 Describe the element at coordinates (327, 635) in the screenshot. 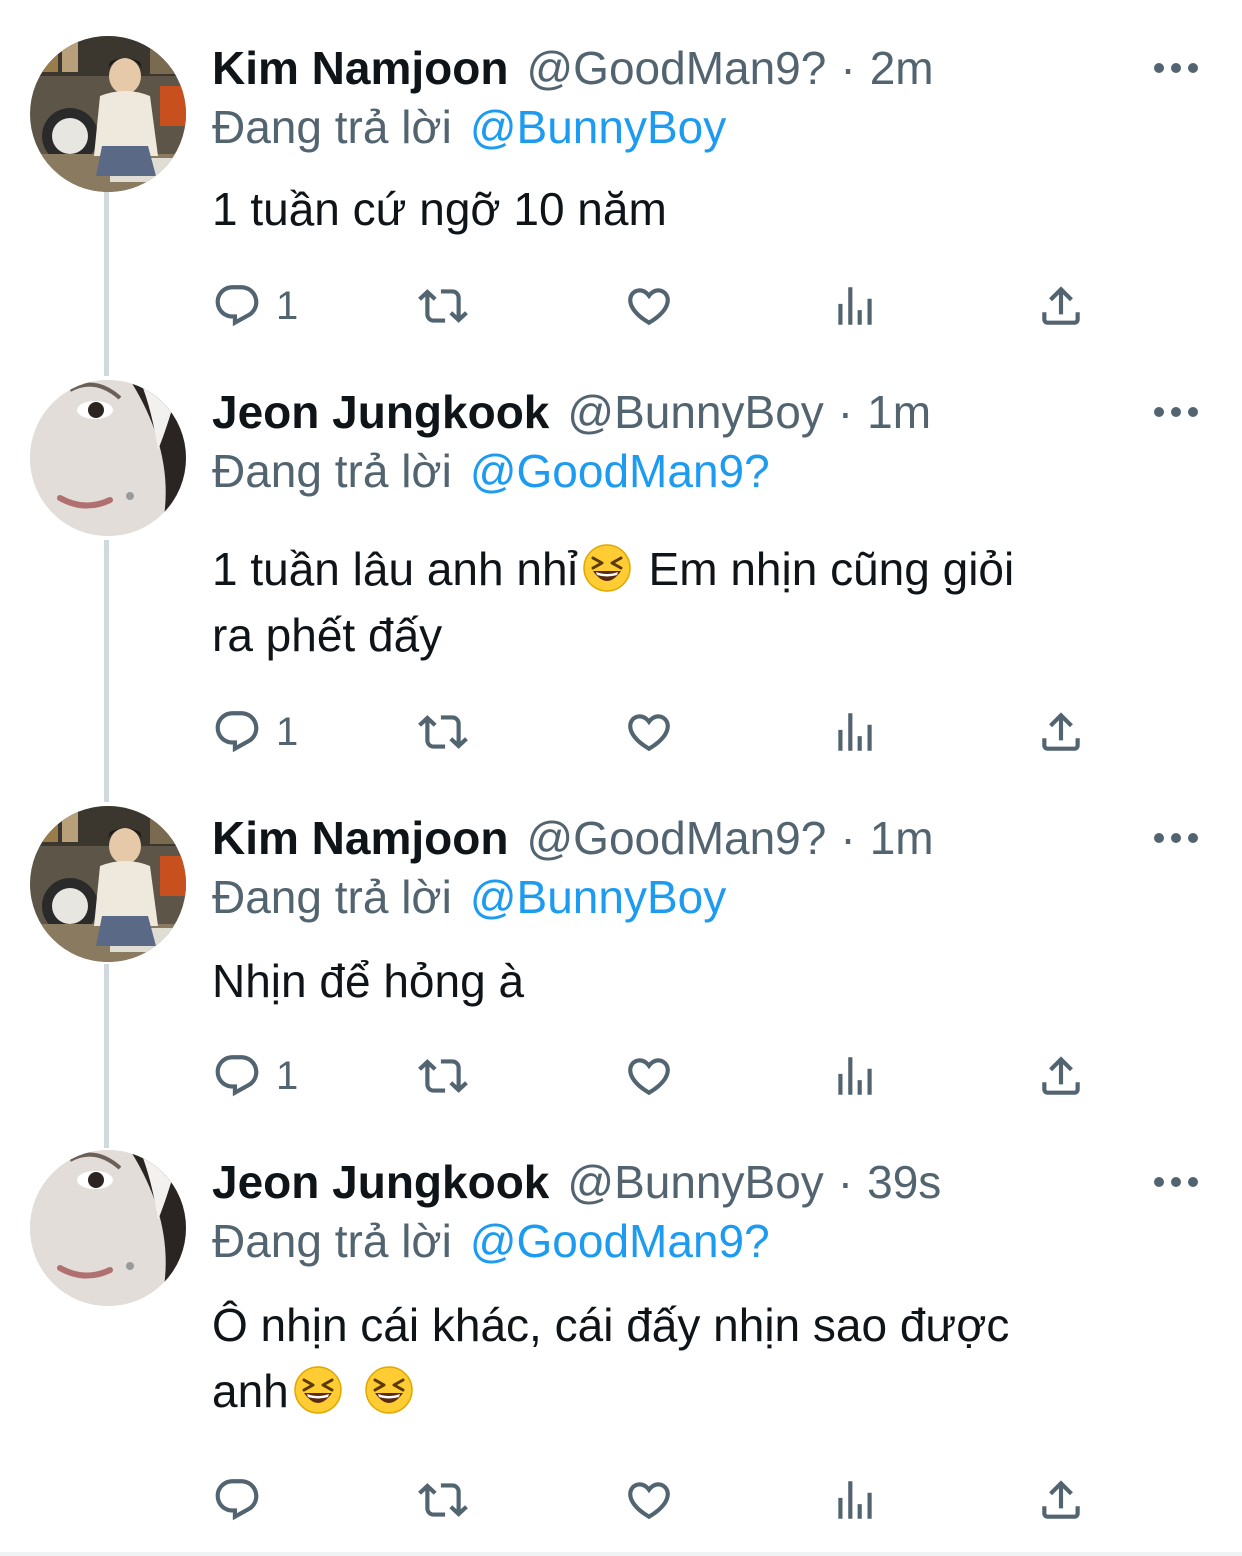

I see `tweet-text-part: ra phết đấy` at that location.